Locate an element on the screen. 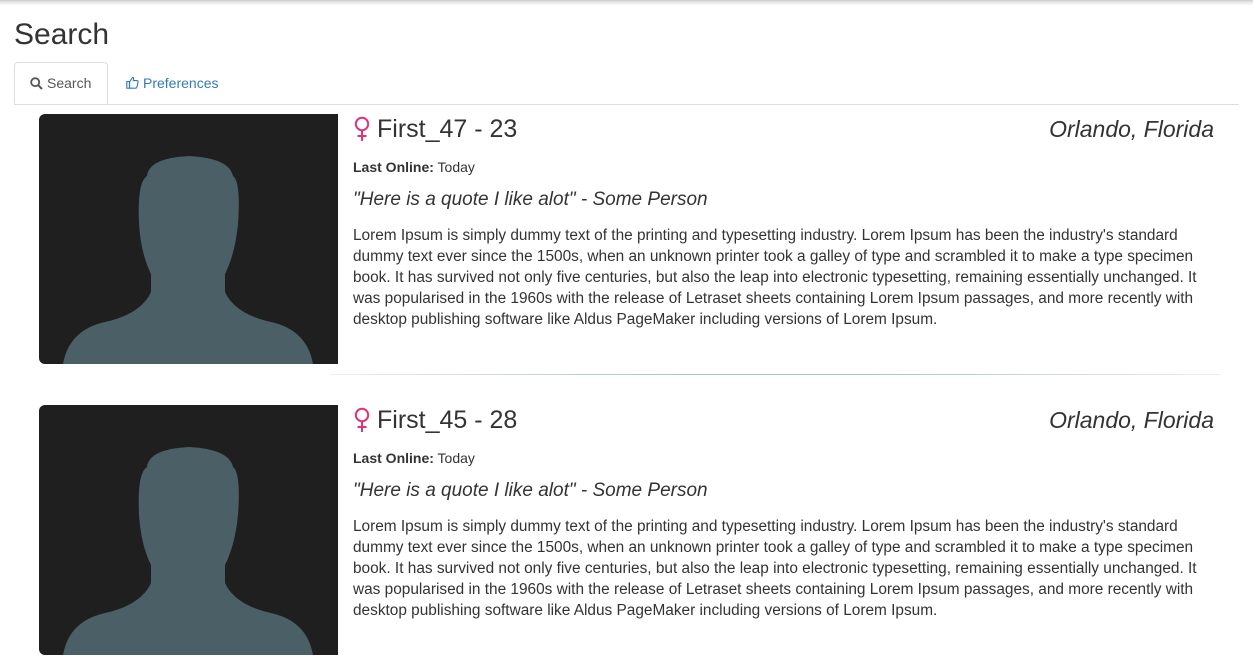  tab-preferences: Preferences is located at coordinates (172, 82).